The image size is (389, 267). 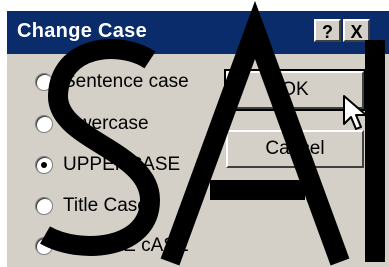 I want to click on option-toggle-case: tOGGLE cASE, so click(x=112, y=246).